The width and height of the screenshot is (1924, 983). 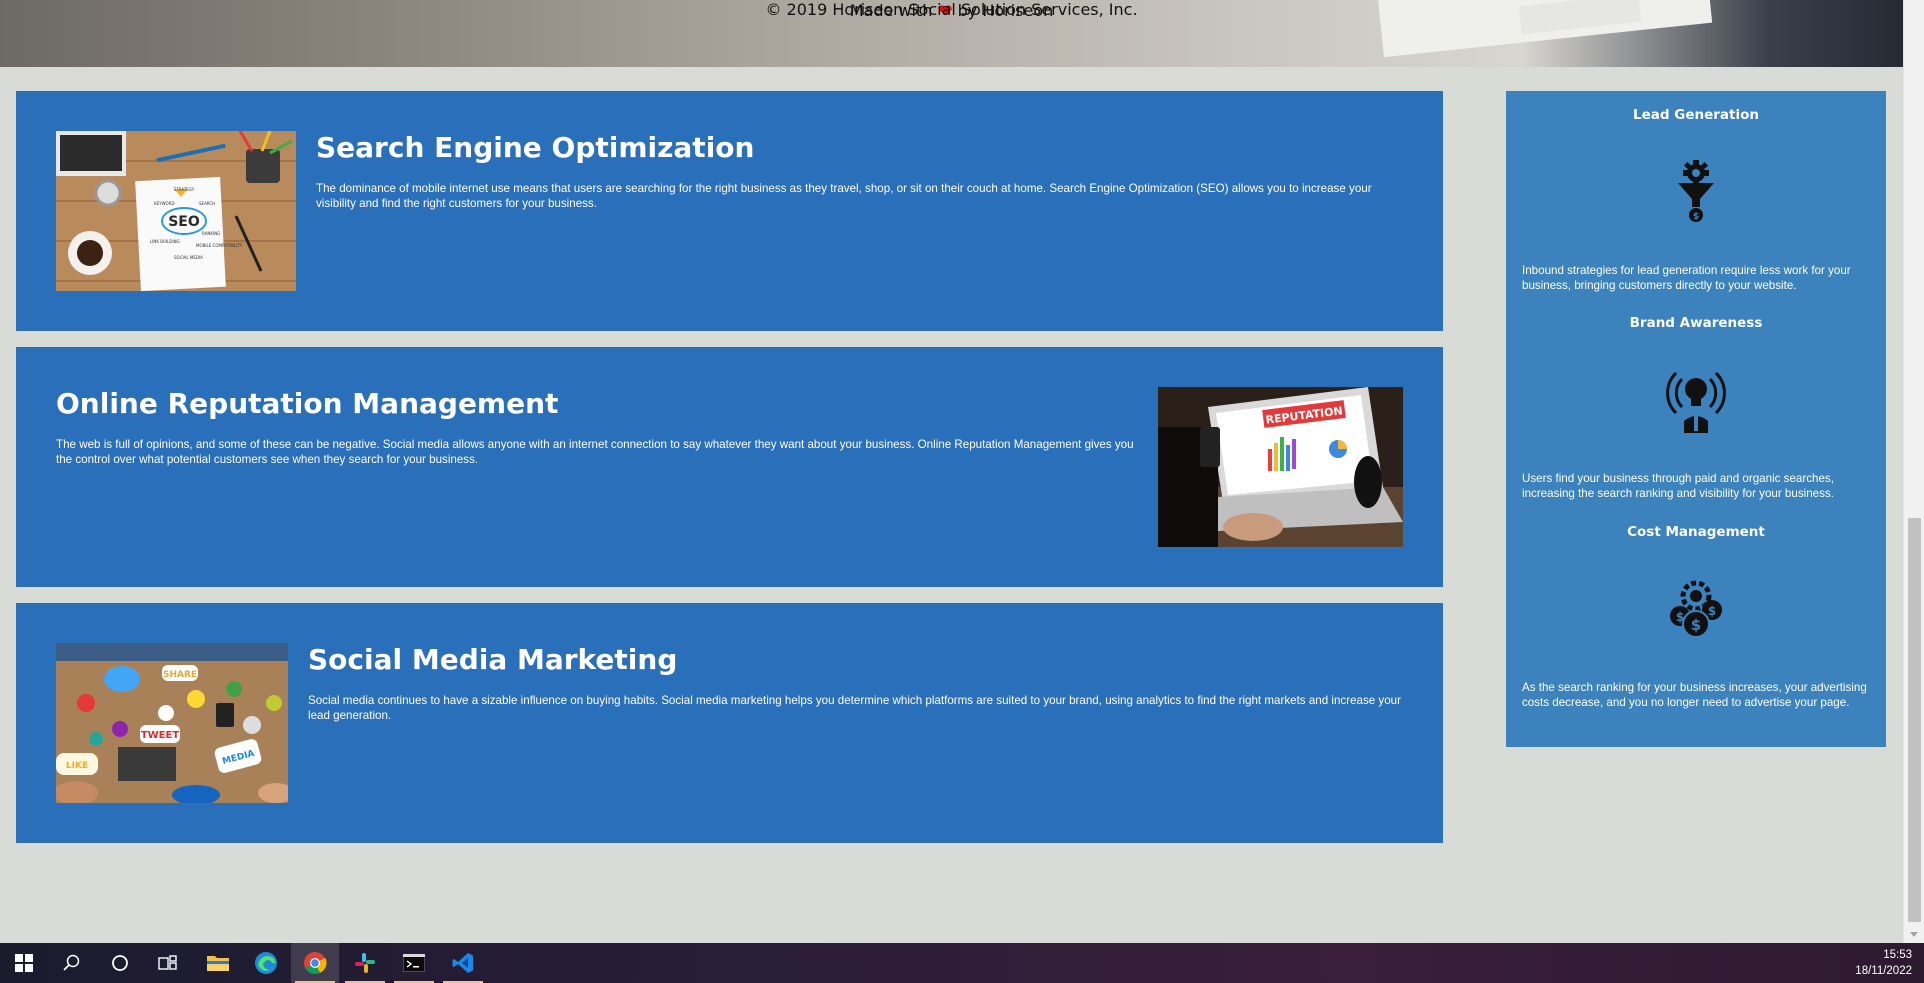 I want to click on social-media-image: SHARE TWEET LIKE MEDIA, so click(x=172, y=723).